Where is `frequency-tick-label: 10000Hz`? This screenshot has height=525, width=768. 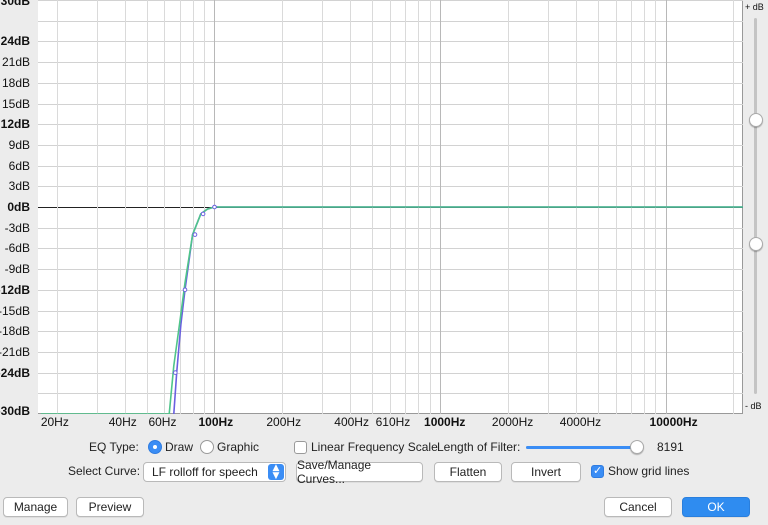 frequency-tick-label: 10000Hz is located at coordinates (673, 422).